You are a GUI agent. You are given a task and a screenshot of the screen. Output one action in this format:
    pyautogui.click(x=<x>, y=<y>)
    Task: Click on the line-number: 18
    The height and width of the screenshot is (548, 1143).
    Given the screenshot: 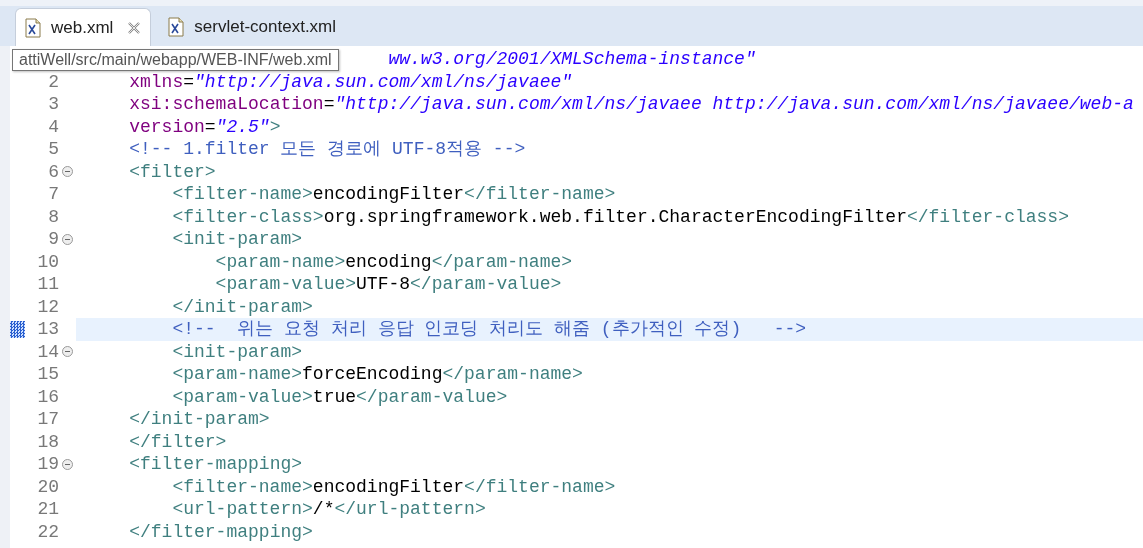 What is the action you would take?
    pyautogui.click(x=48, y=441)
    